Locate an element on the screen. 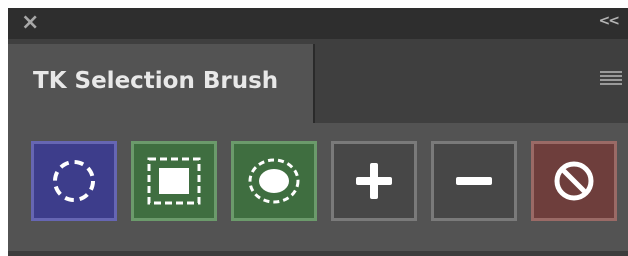 The height and width of the screenshot is (256, 628). prohibit-icon is located at coordinates (574, 181).